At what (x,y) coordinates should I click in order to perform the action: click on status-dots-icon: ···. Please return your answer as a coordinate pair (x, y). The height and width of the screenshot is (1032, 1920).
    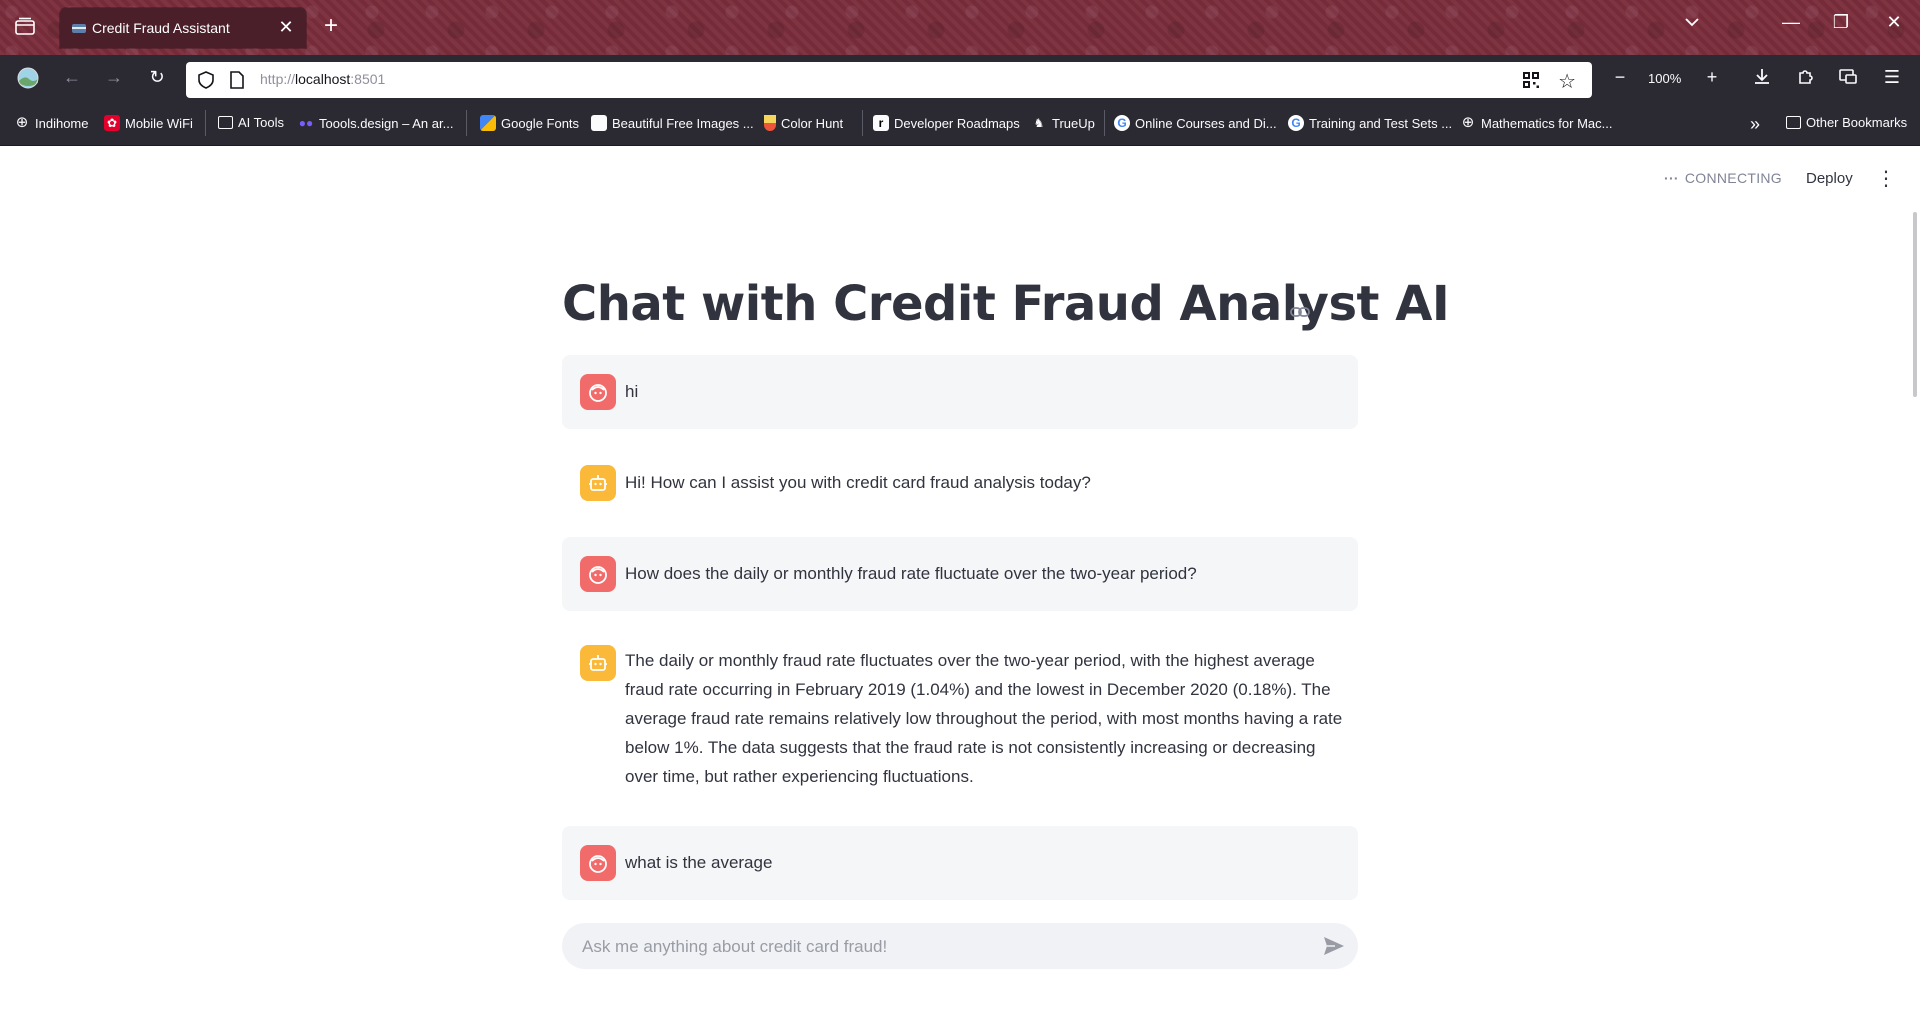
    Looking at the image, I should click on (1671, 178).